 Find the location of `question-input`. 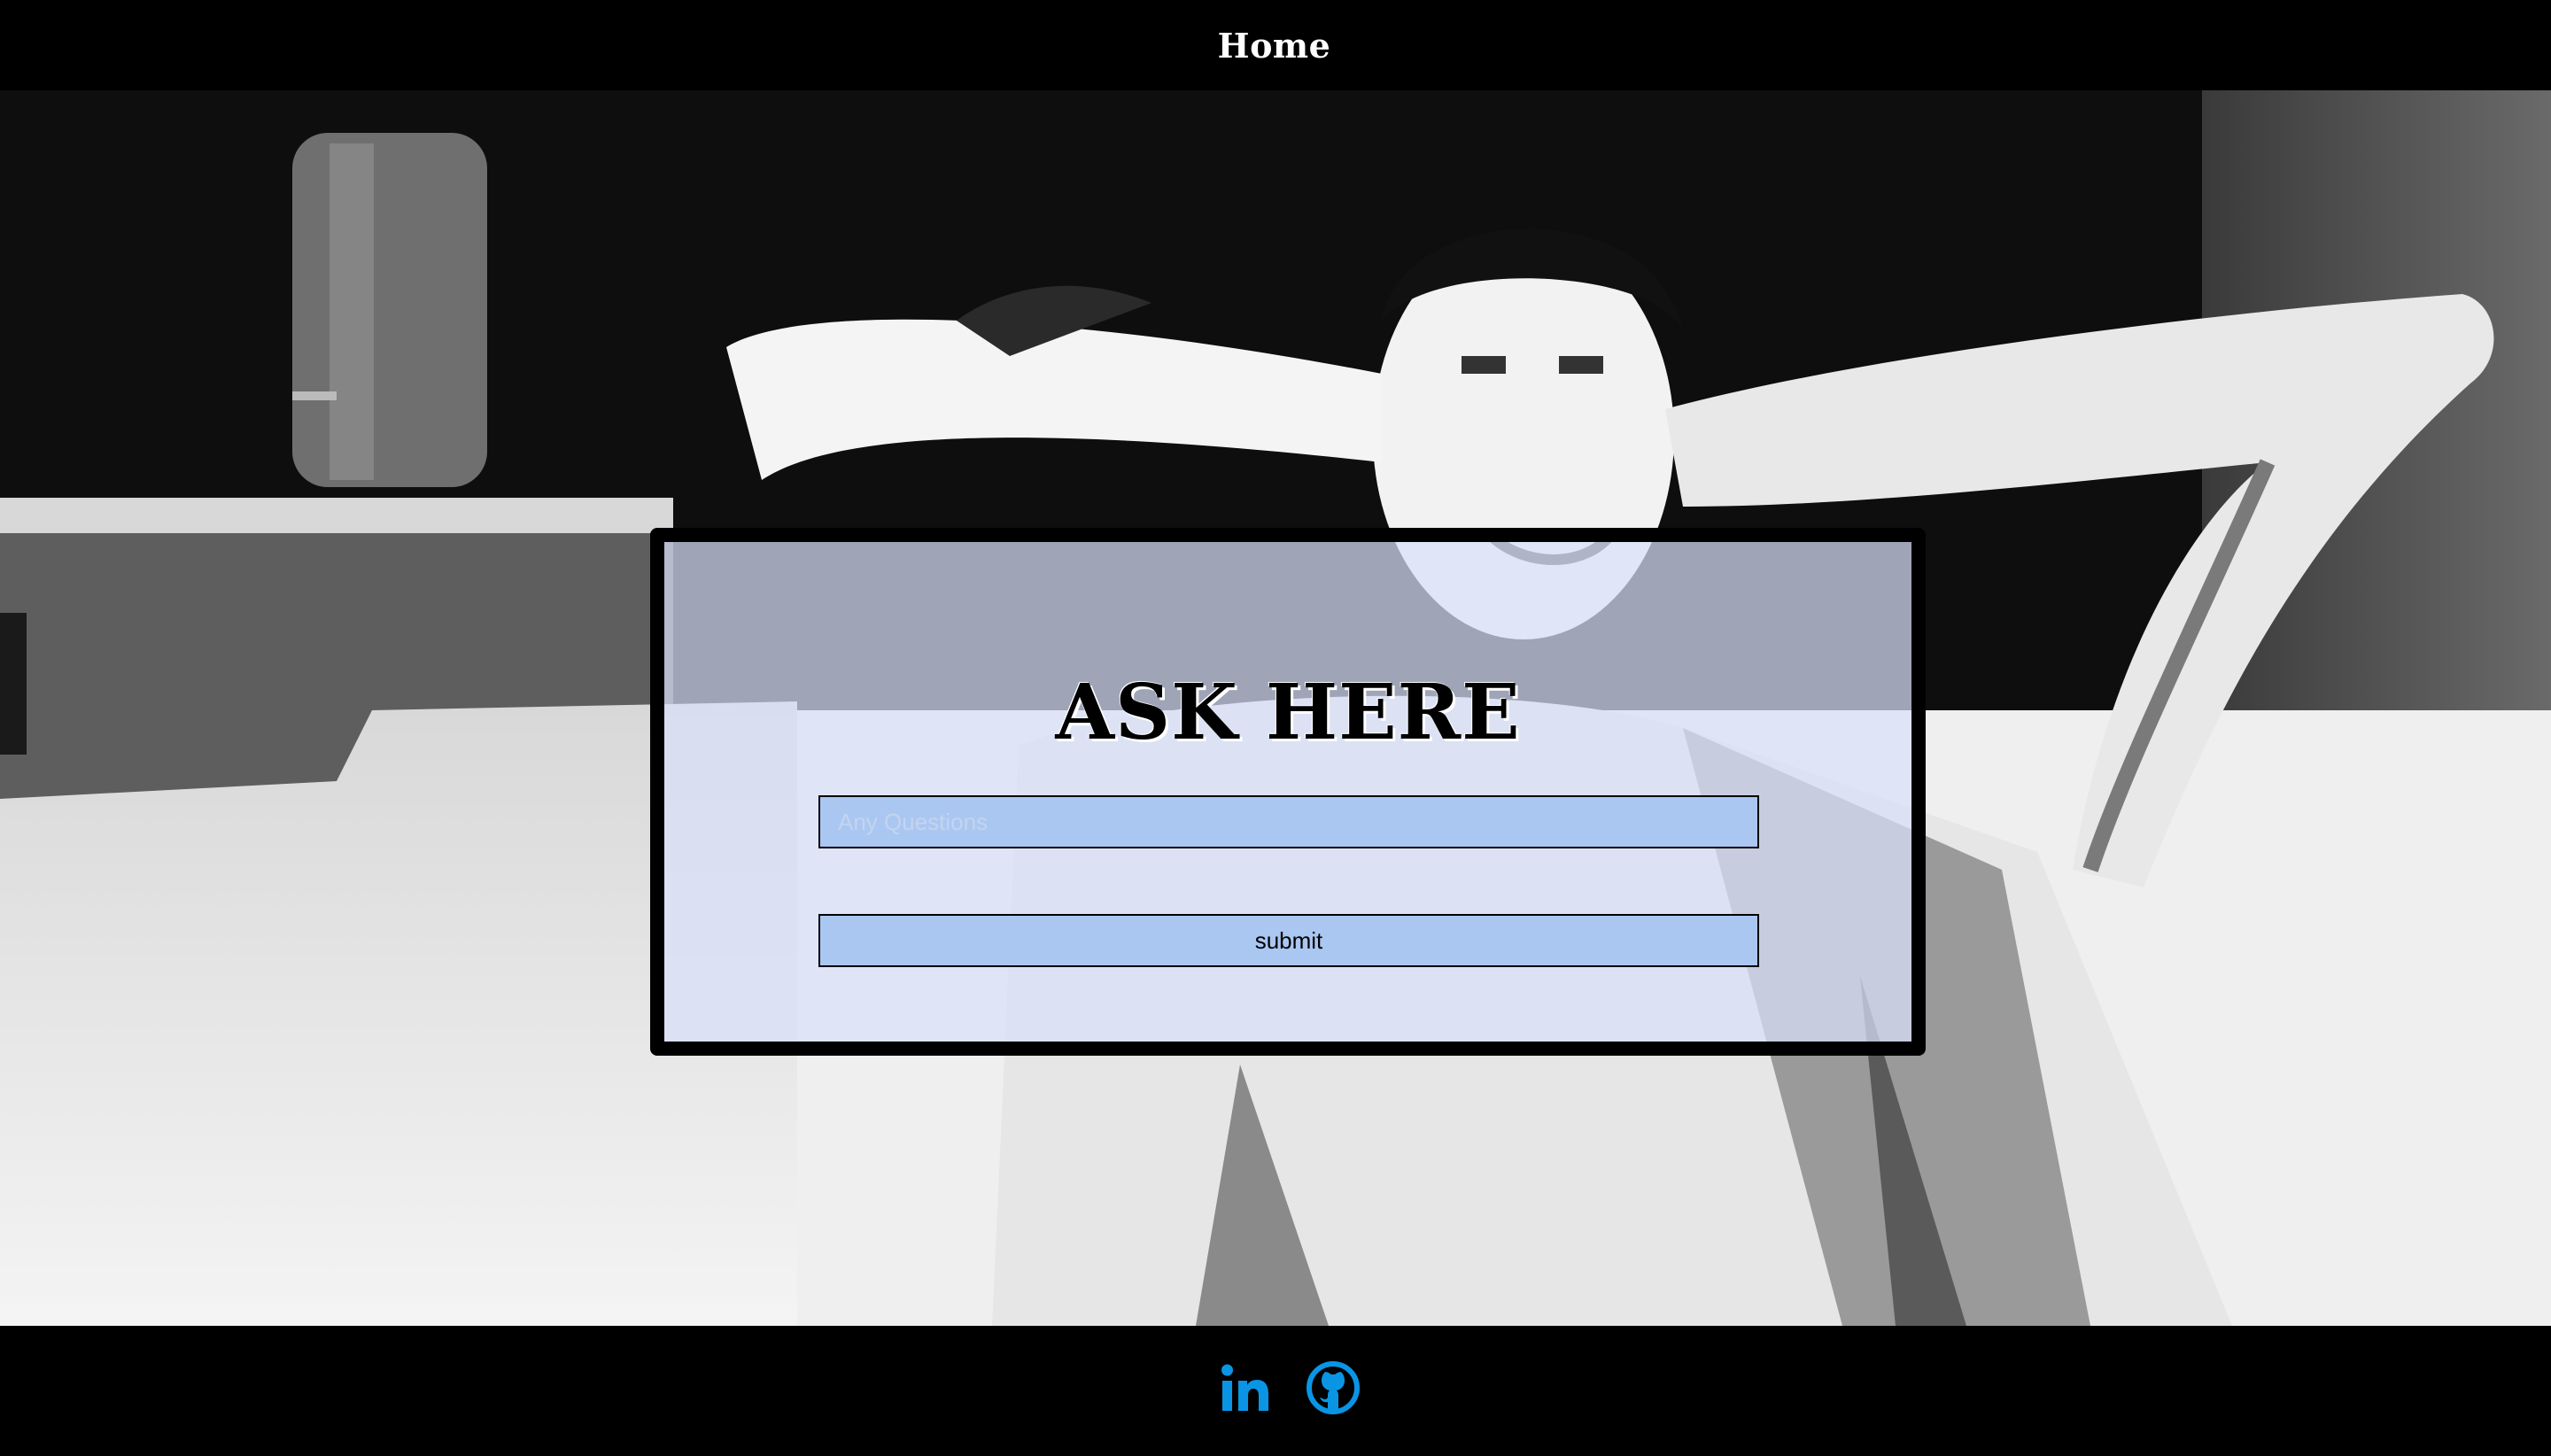

question-input is located at coordinates (1288, 821).